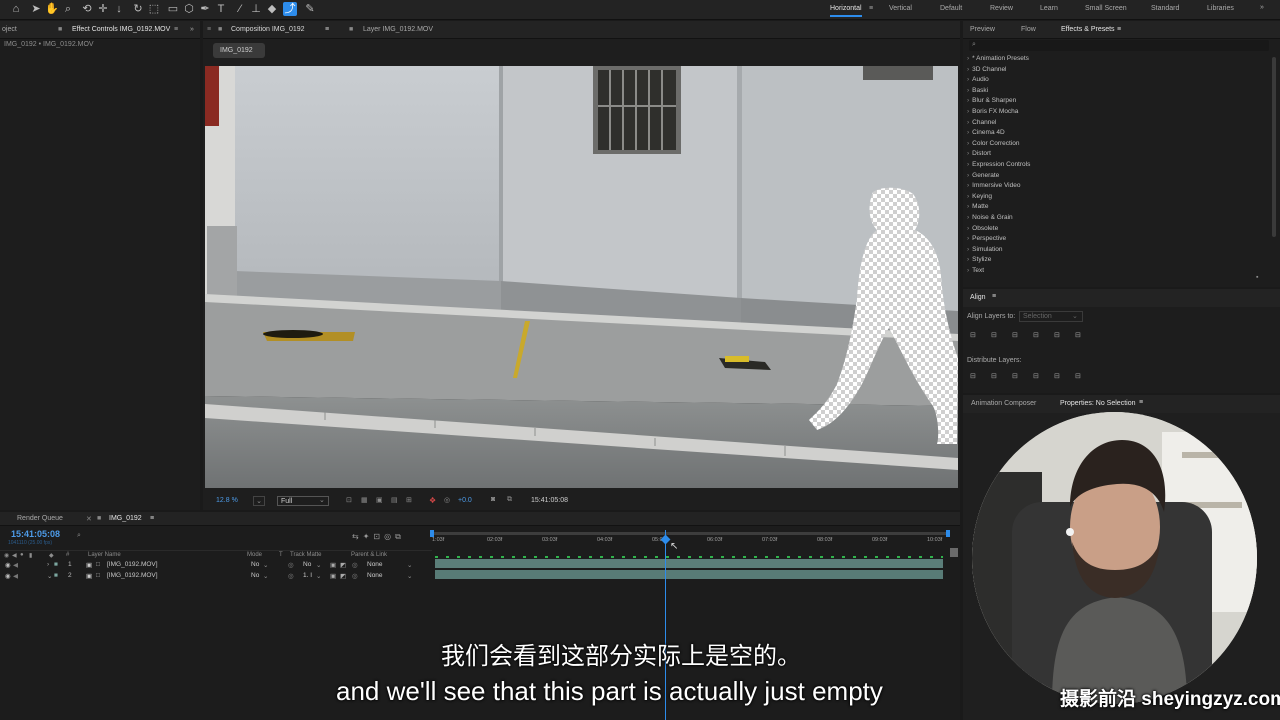 The height and width of the screenshot is (720, 1280). What do you see at coordinates (689, 574) in the screenshot?
I see `layer-2-duration-bar` at bounding box center [689, 574].